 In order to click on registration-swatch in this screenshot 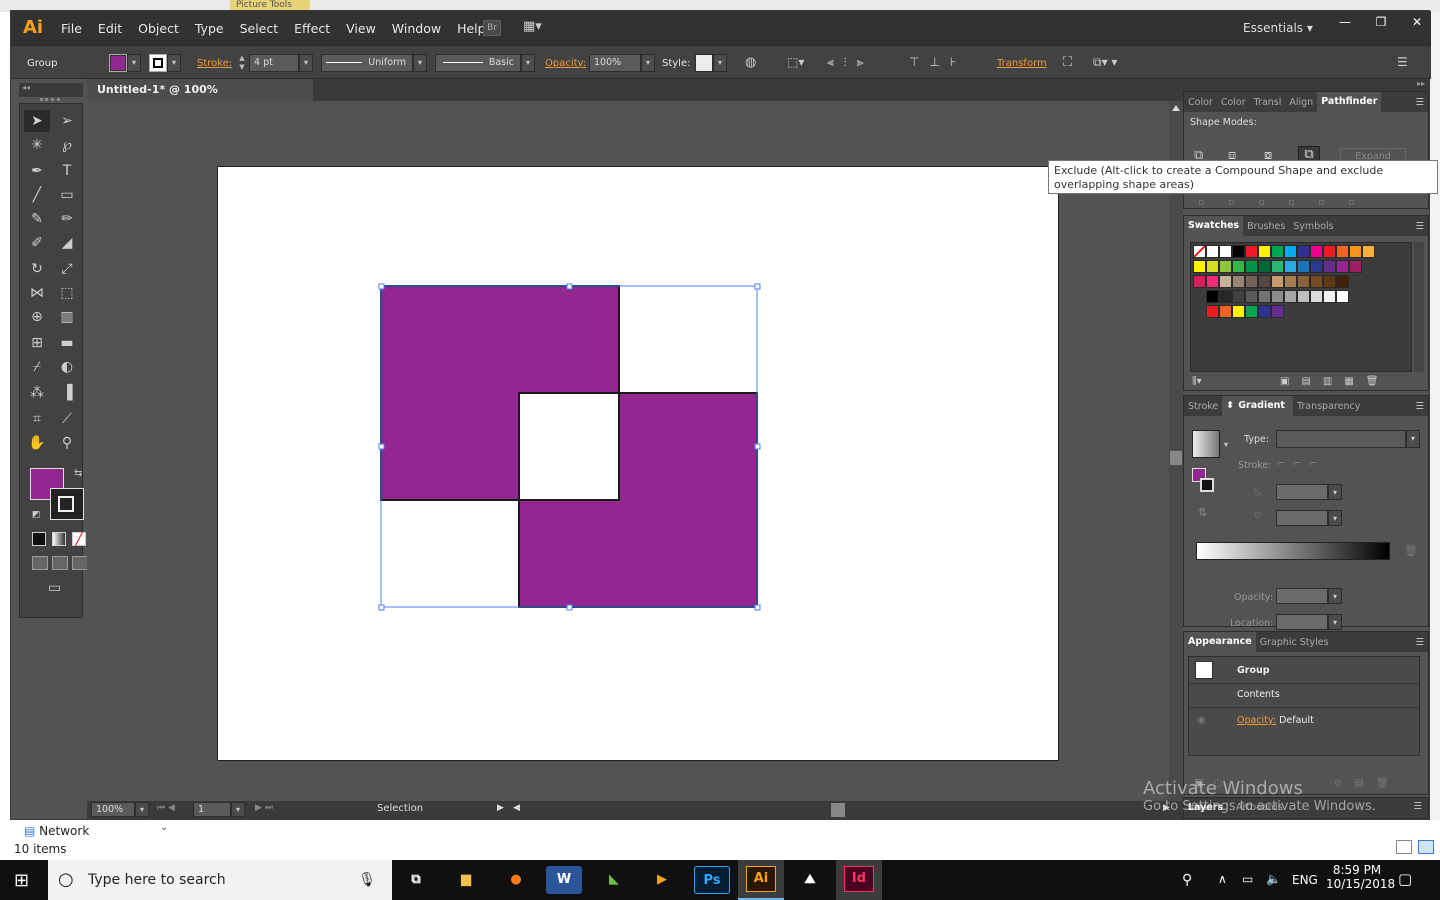, I will do `click(1212, 251)`.